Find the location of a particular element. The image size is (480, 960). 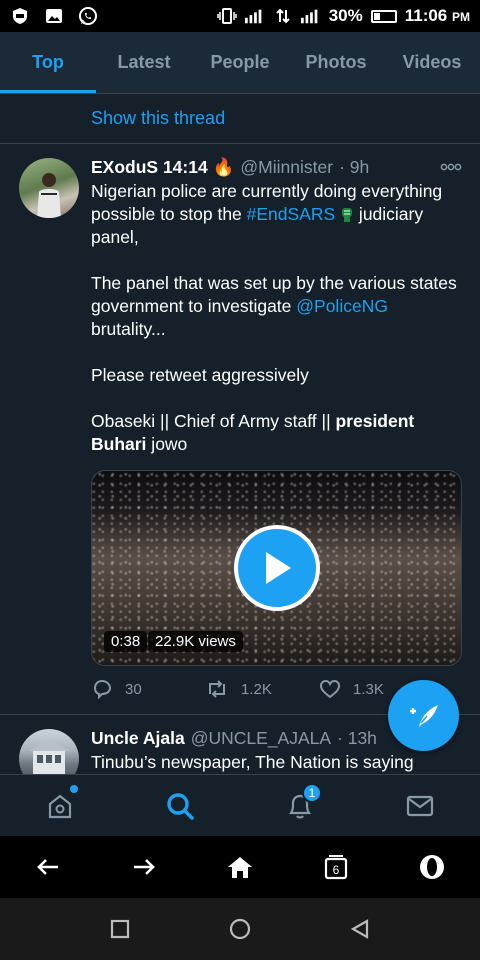

back-system-button is located at coordinates (360, 929).